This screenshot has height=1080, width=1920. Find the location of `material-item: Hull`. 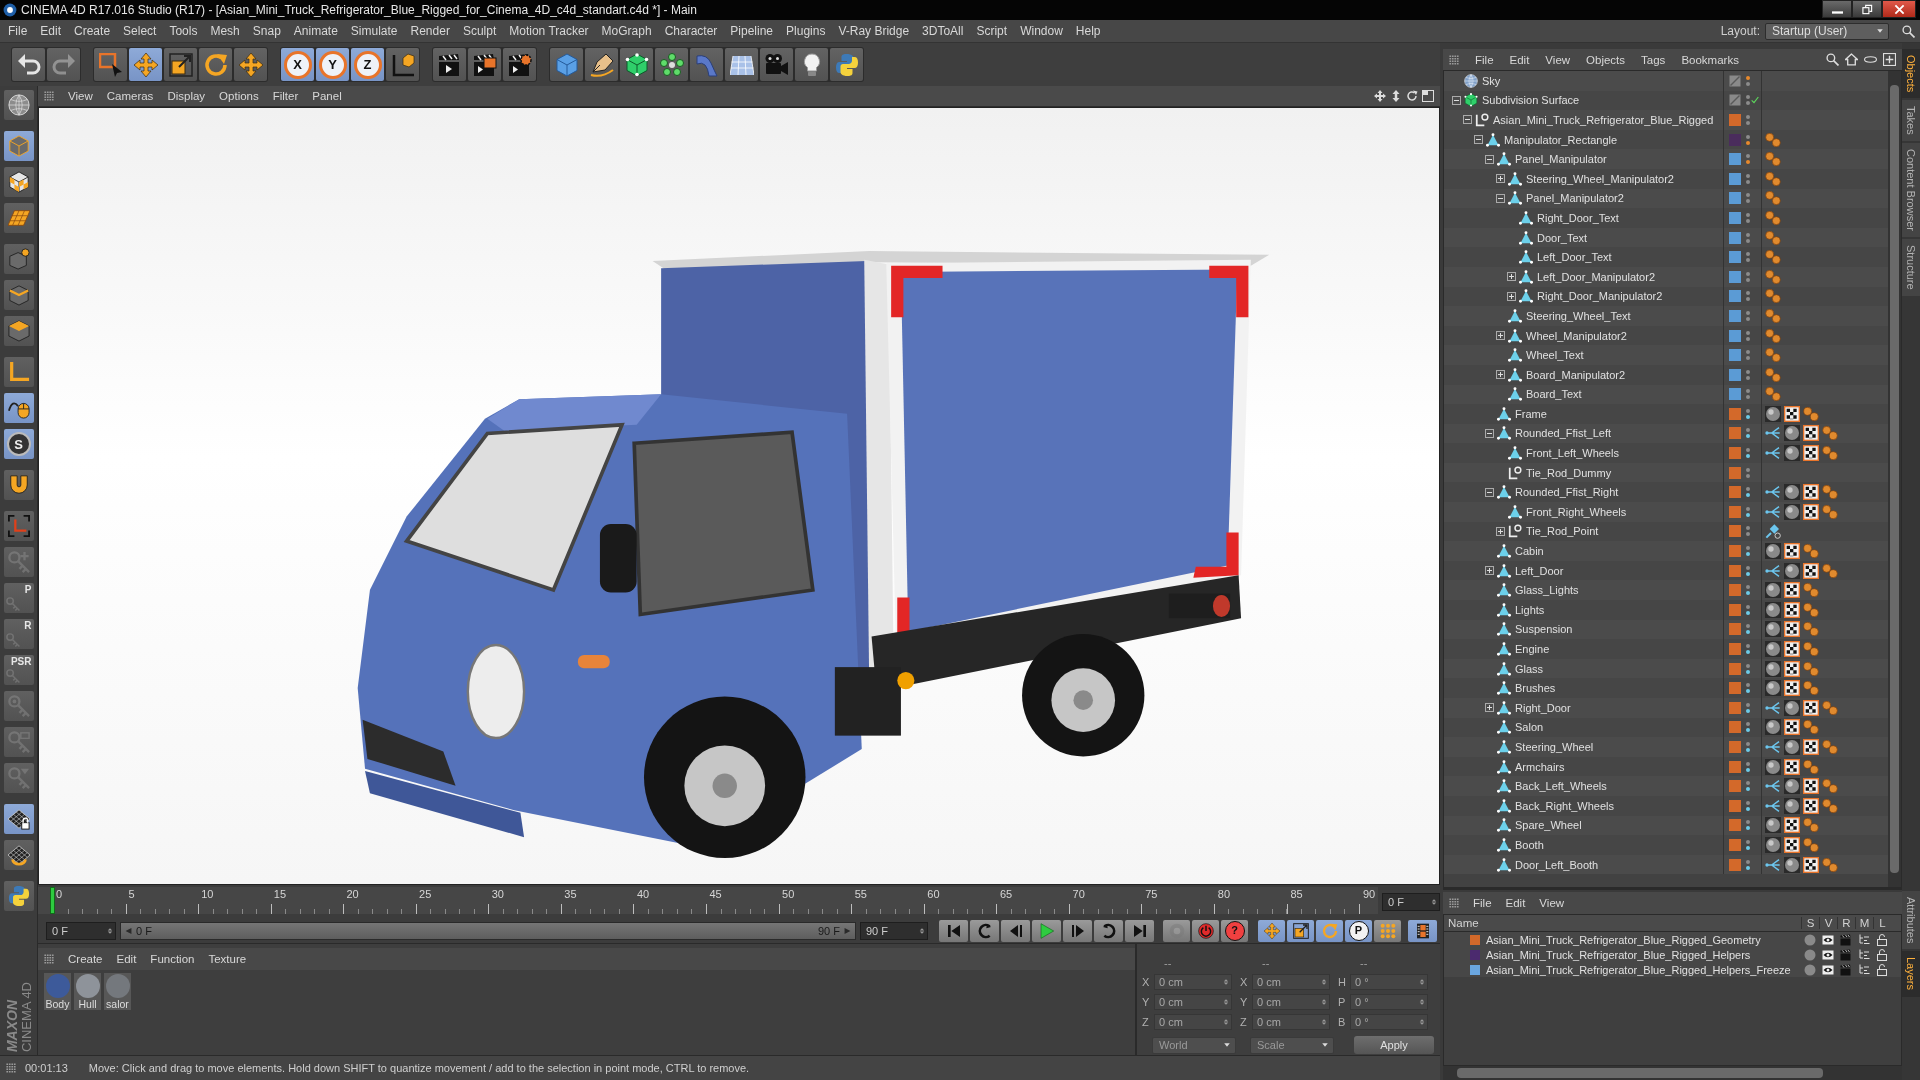

material-item: Hull is located at coordinates (87, 991).